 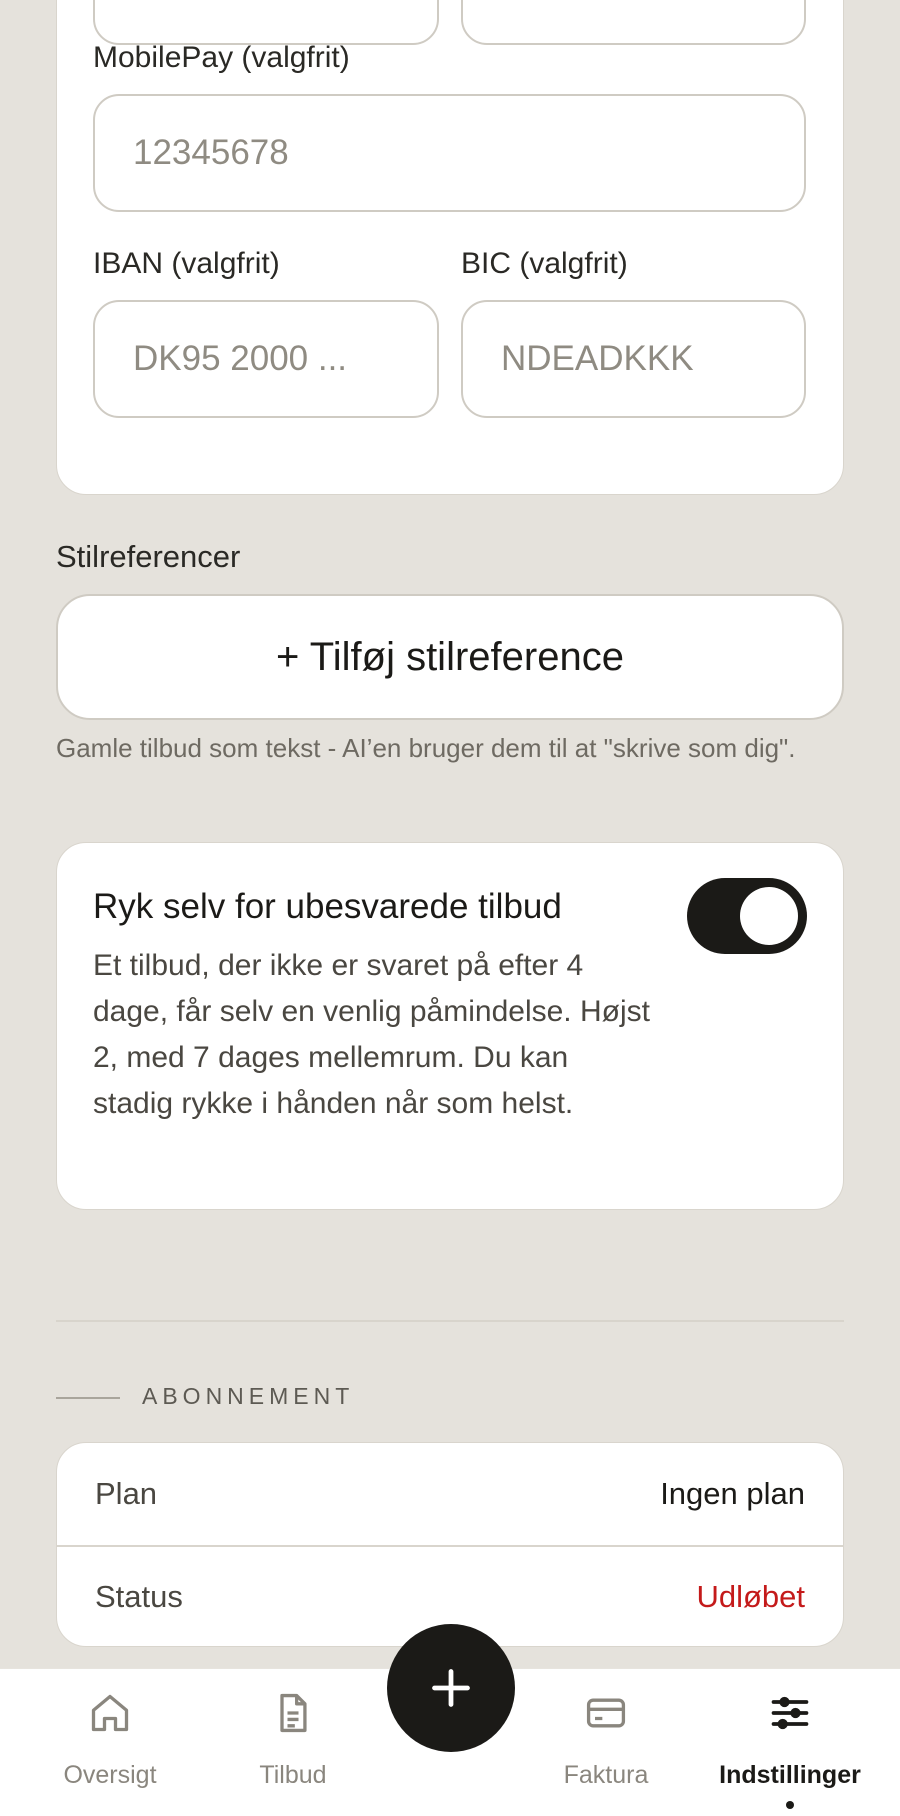 What do you see at coordinates (633, 22) in the screenshot?
I see `top-right-field` at bounding box center [633, 22].